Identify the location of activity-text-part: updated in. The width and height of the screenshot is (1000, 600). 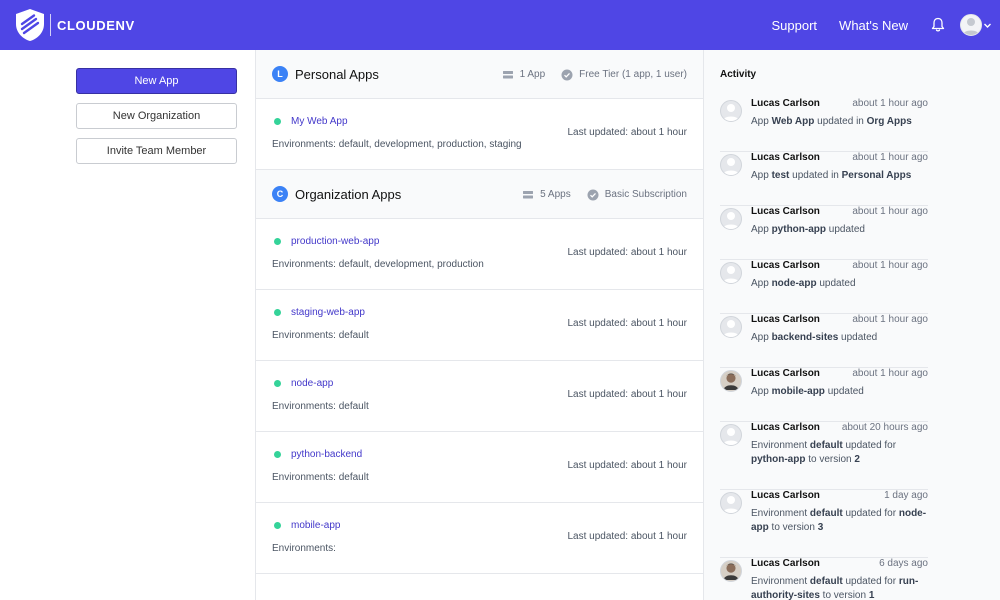
(840, 121).